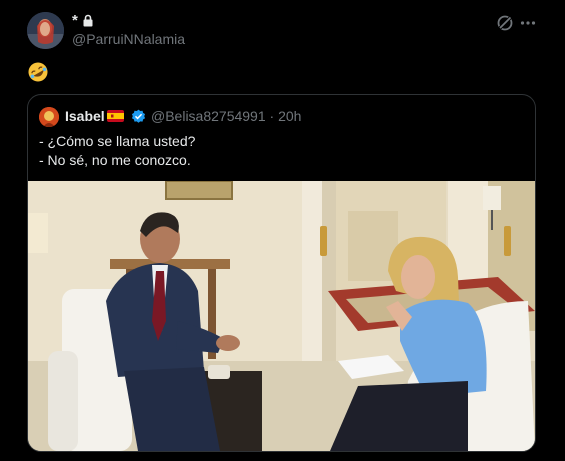 Image resolution: width=565 pixels, height=461 pixels. What do you see at coordinates (75, 20) in the screenshot?
I see `author-display-name: *` at bounding box center [75, 20].